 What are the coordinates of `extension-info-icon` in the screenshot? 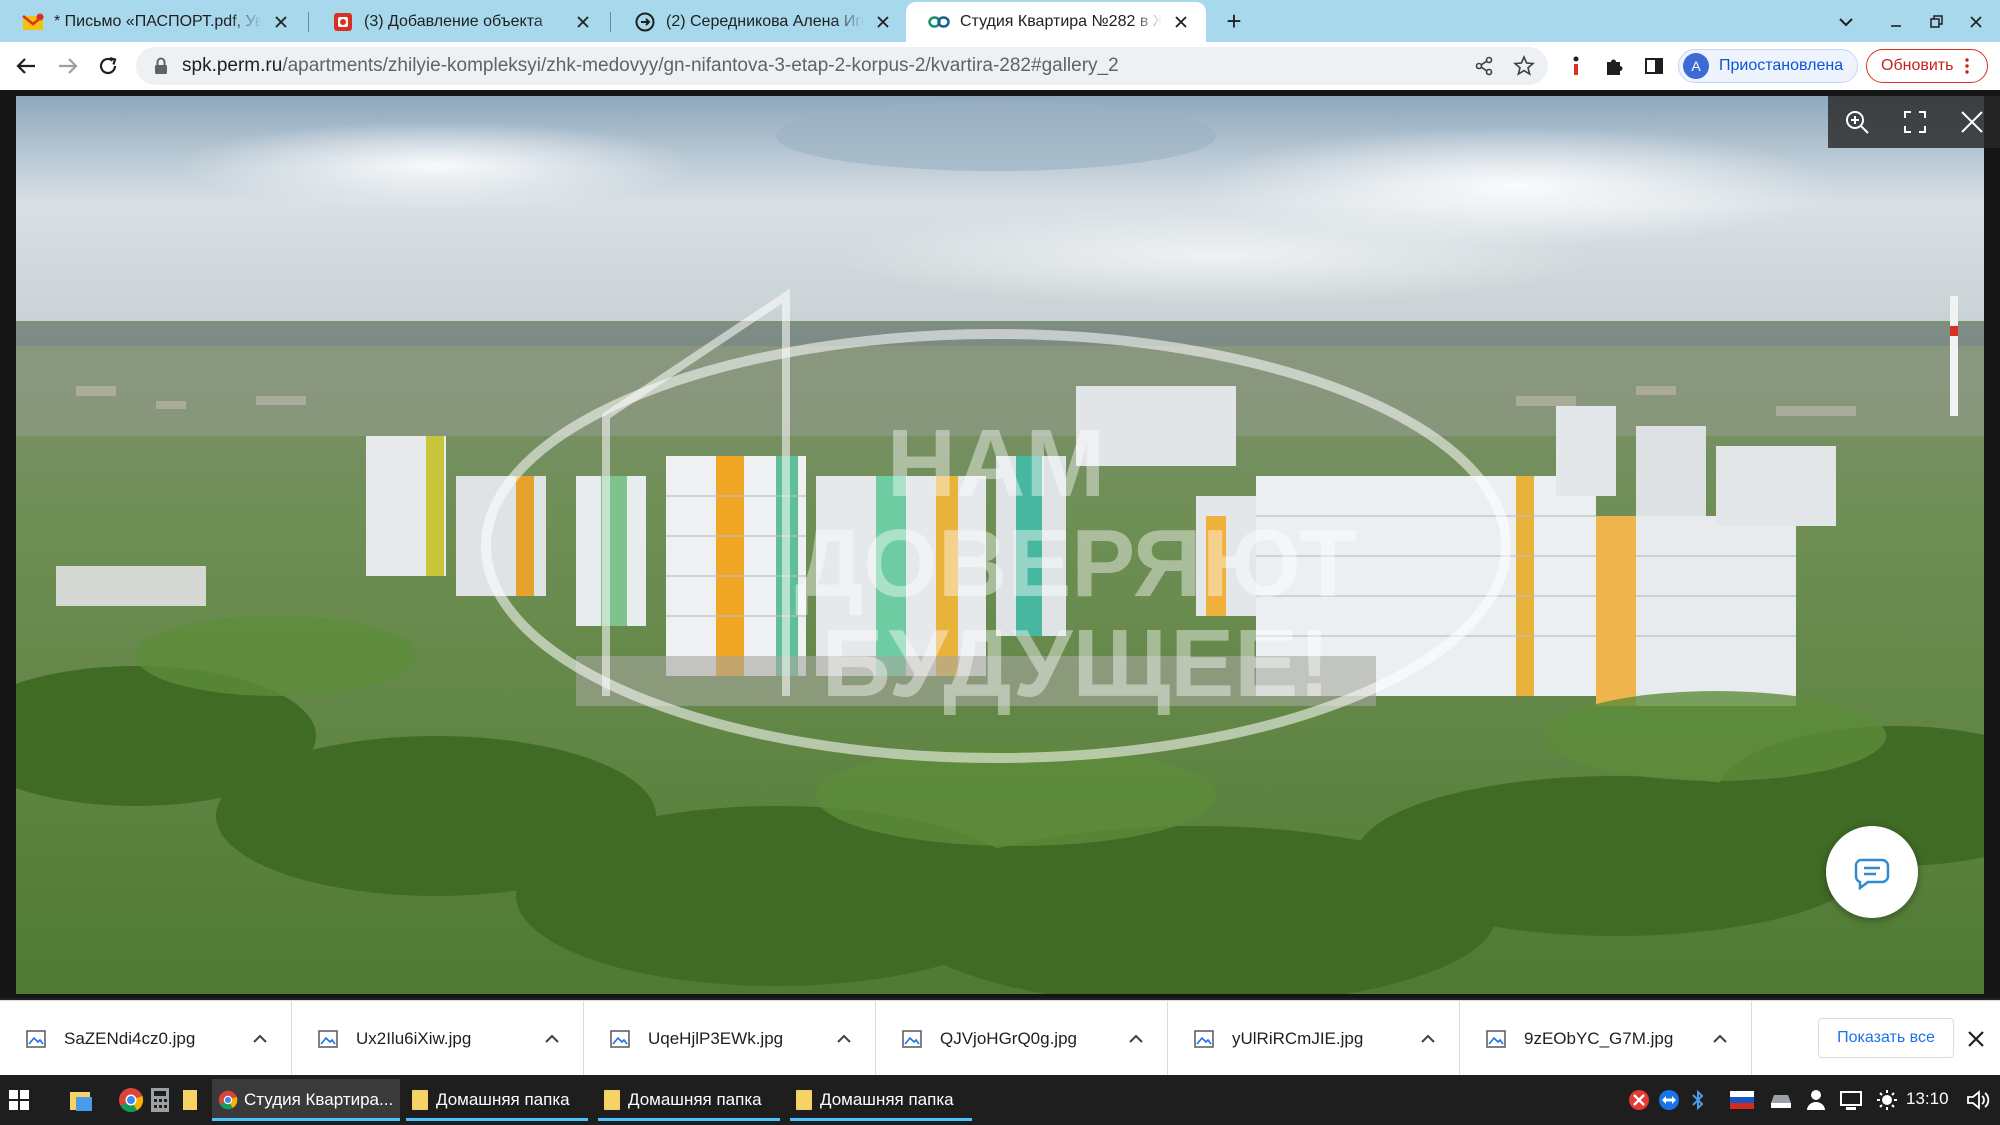 It's located at (1576, 66).